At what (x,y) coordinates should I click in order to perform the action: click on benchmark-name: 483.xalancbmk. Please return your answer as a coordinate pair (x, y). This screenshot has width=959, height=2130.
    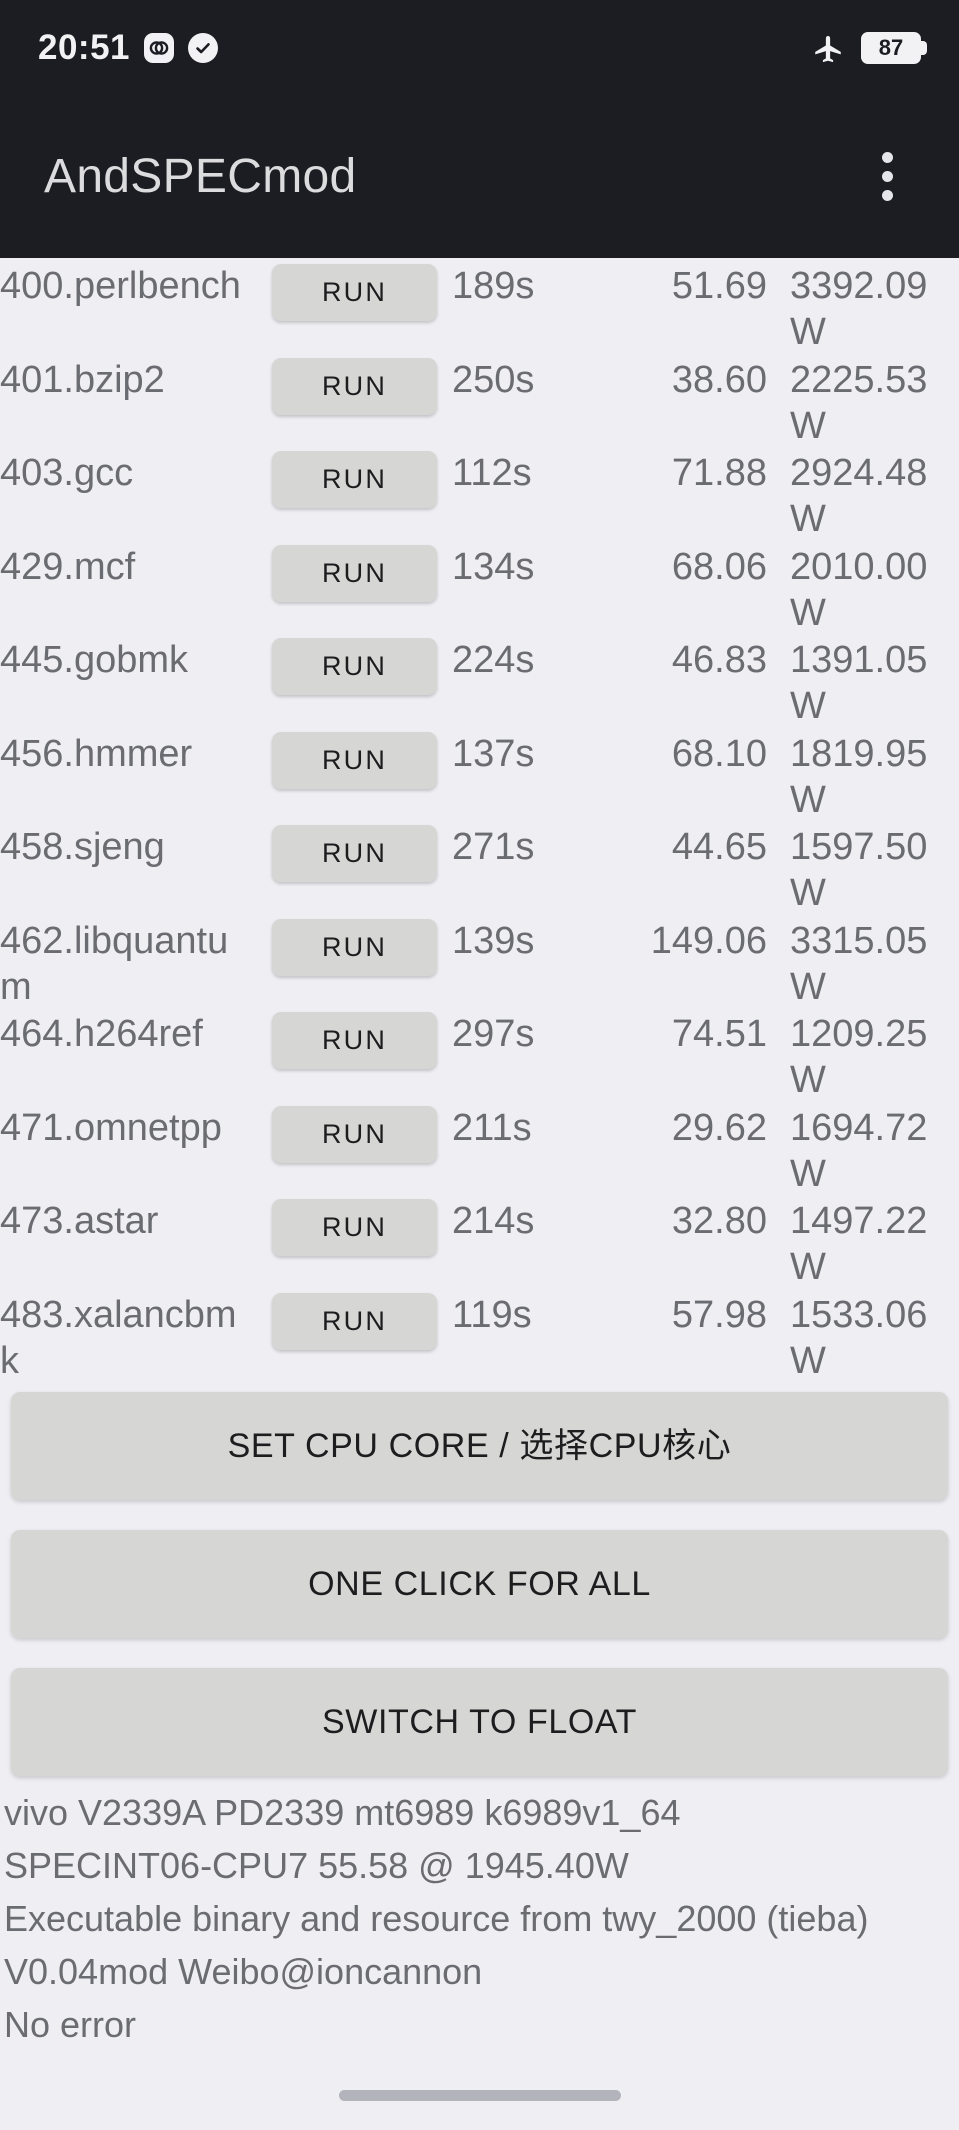
    Looking at the image, I should click on (118, 1337).